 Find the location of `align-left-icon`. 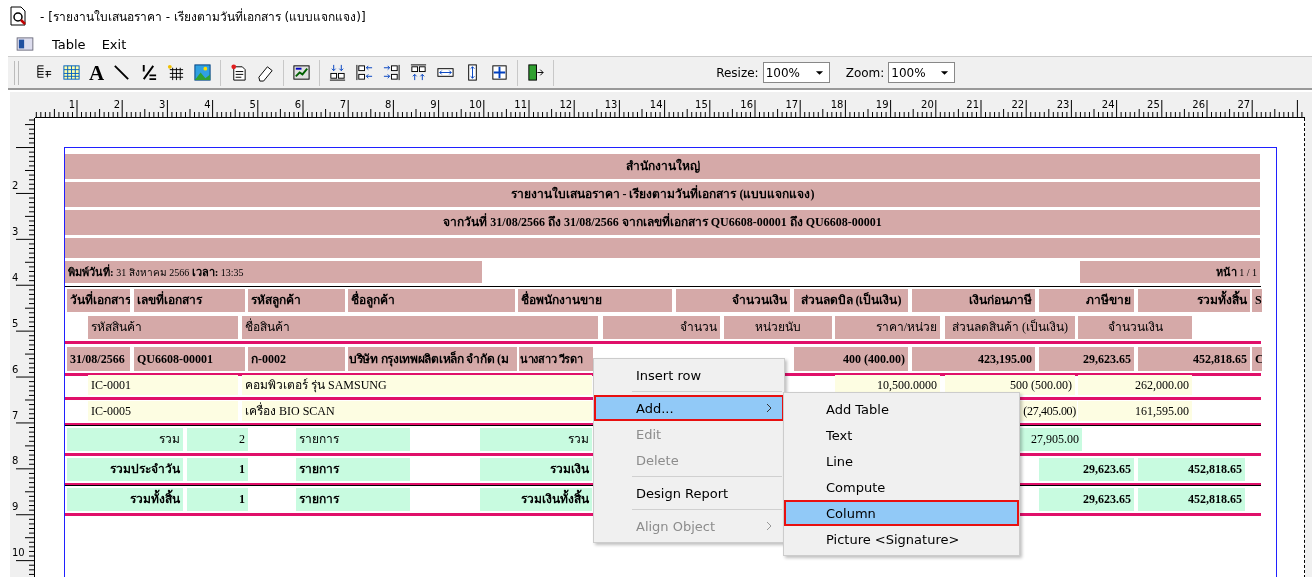

align-left-icon is located at coordinates (365, 72).